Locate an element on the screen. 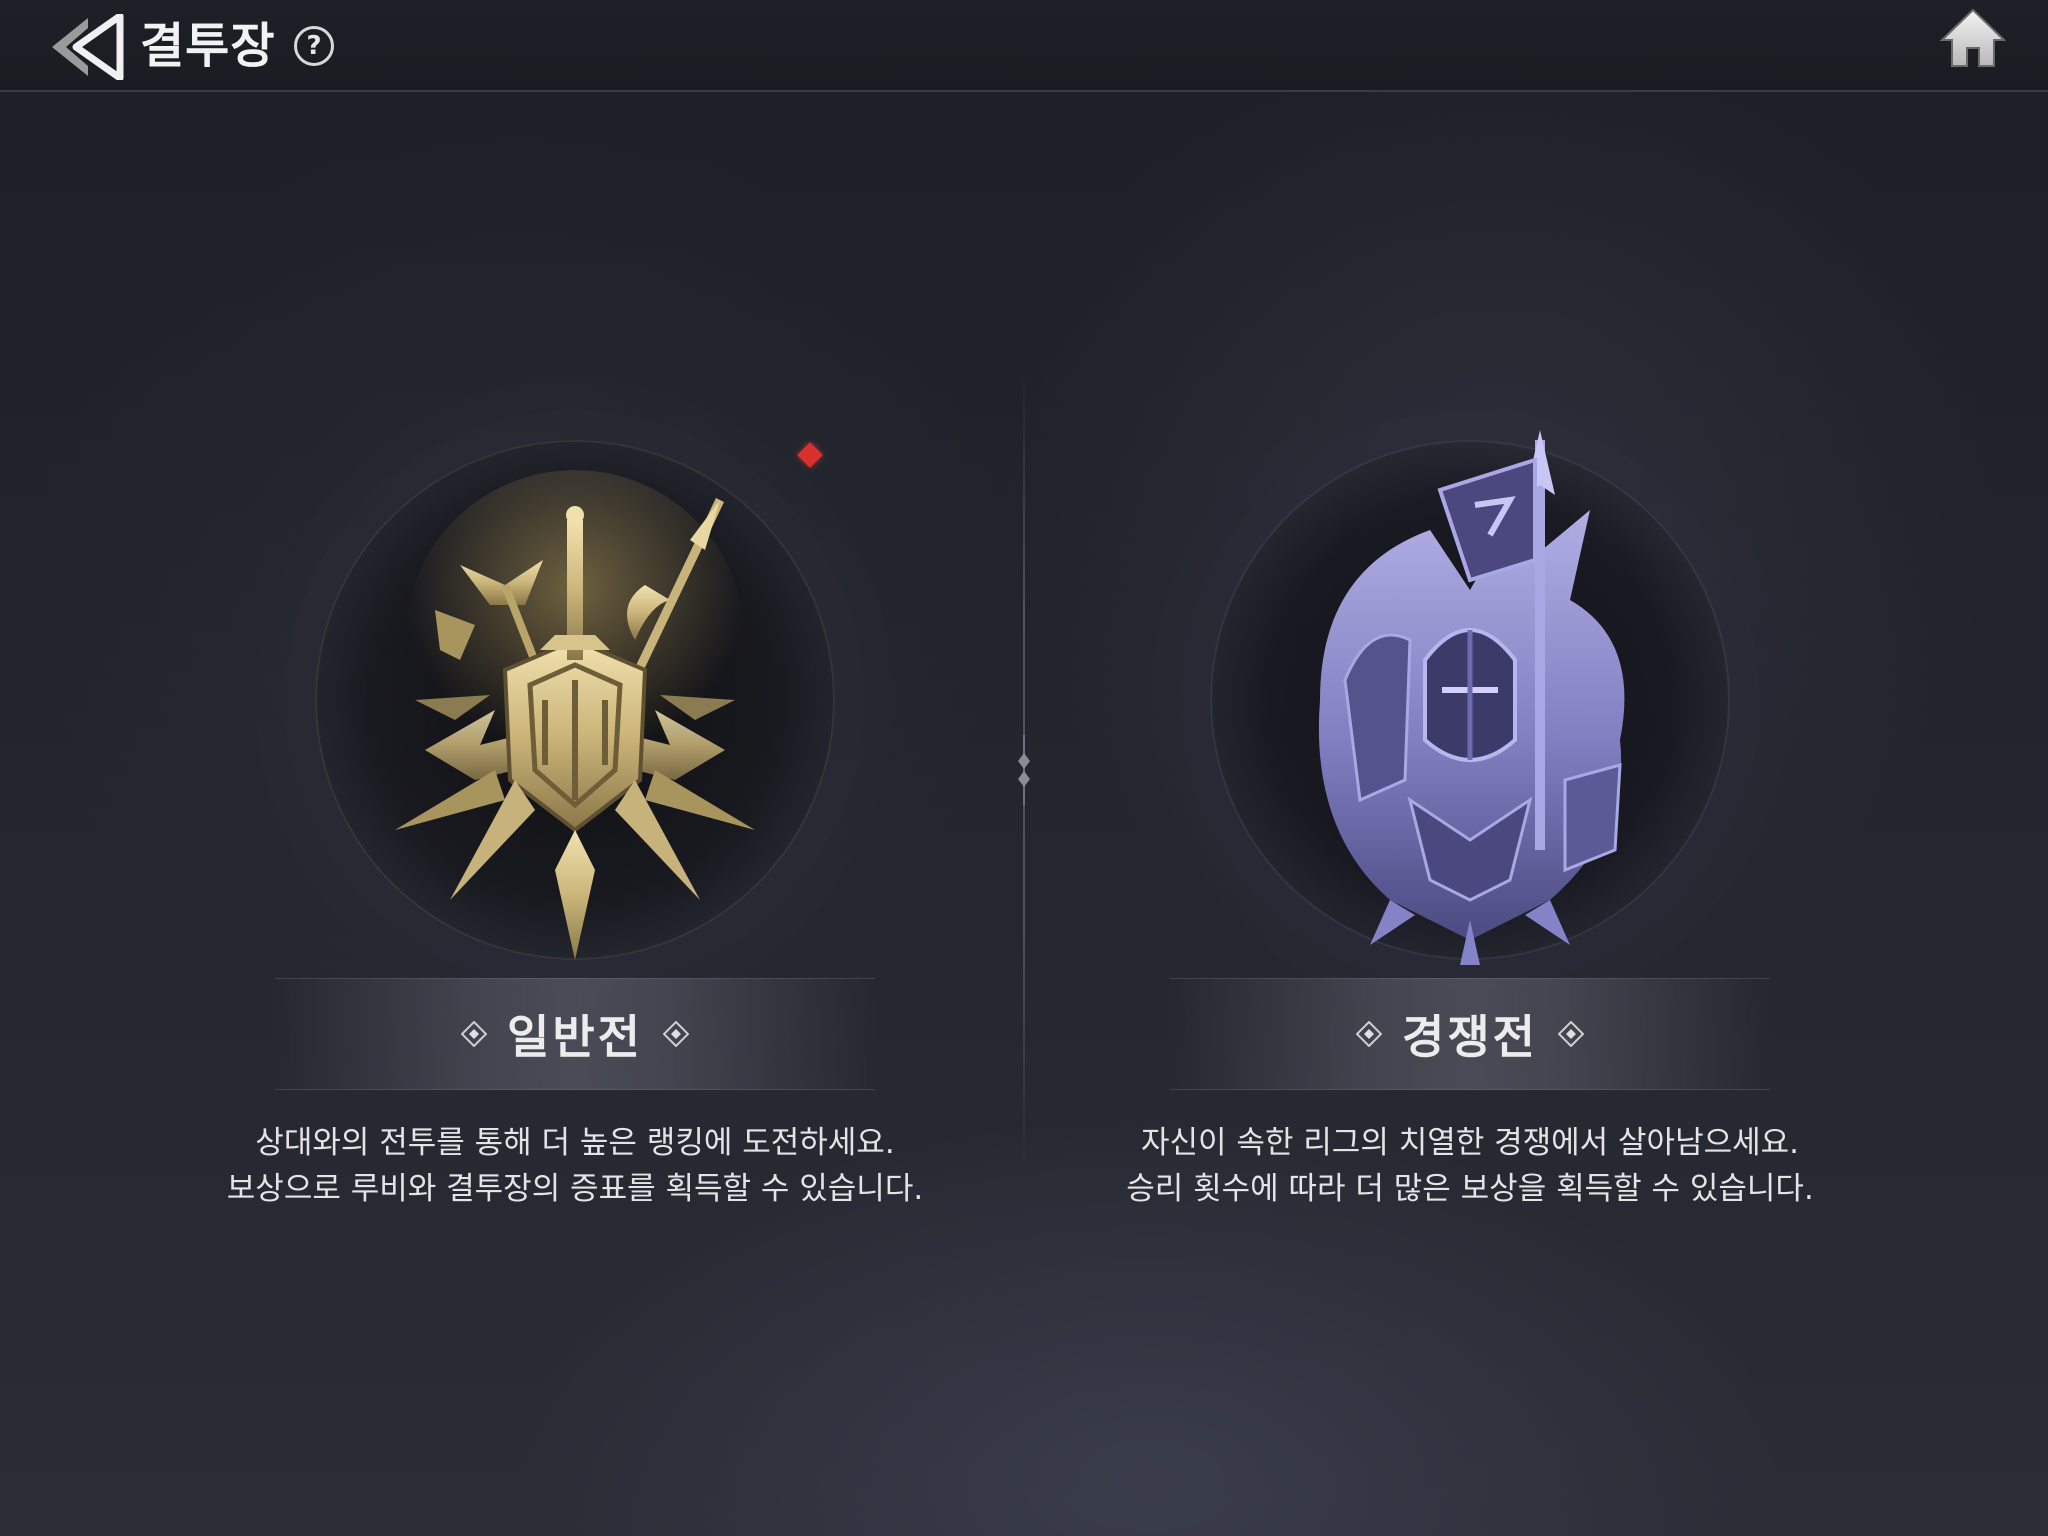 This screenshot has height=1536, width=2048. mode-title: 일반전 is located at coordinates (575, 1037).